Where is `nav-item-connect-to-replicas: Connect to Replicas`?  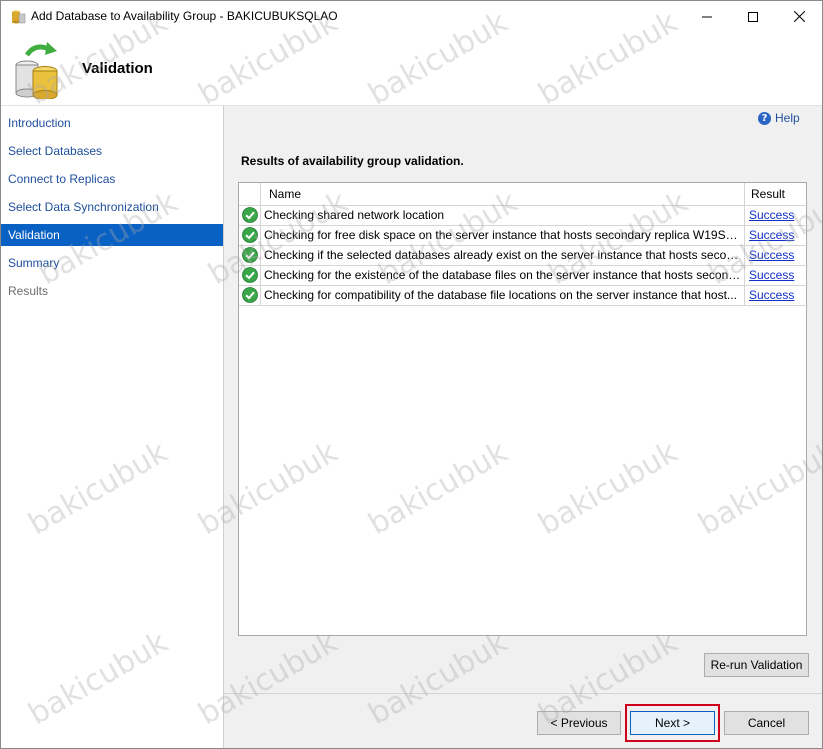 nav-item-connect-to-replicas: Connect to Replicas is located at coordinates (112, 179).